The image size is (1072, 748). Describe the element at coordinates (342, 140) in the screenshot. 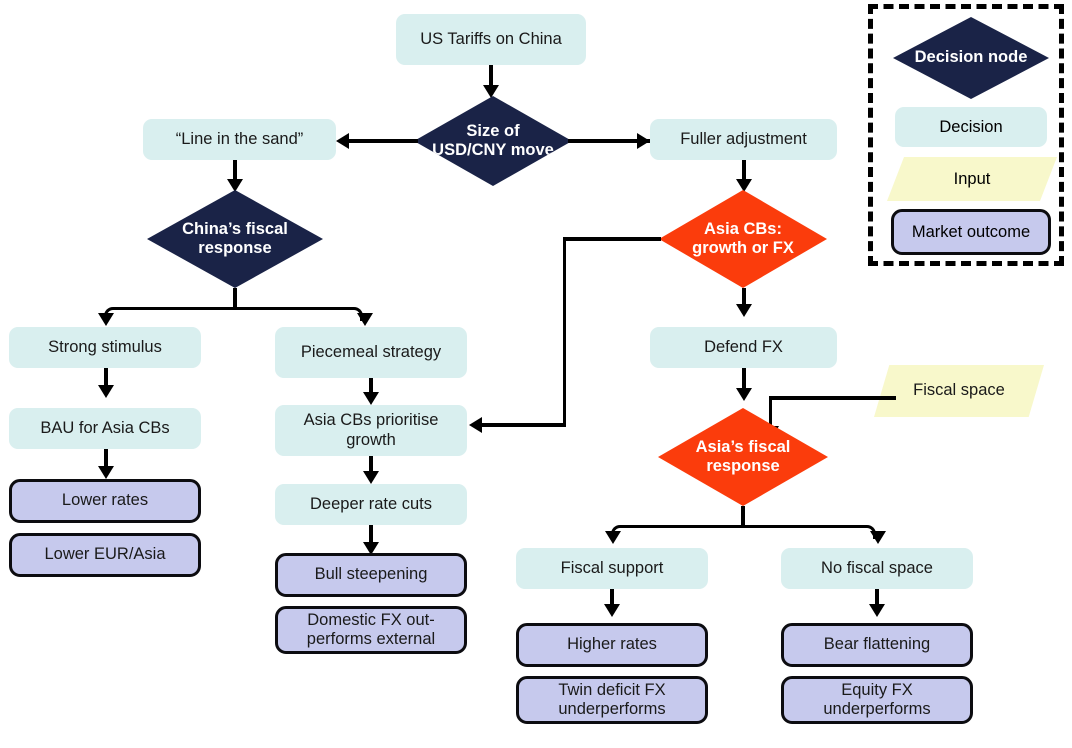

I see `arrowhead-size-to-line-in-sand` at that location.